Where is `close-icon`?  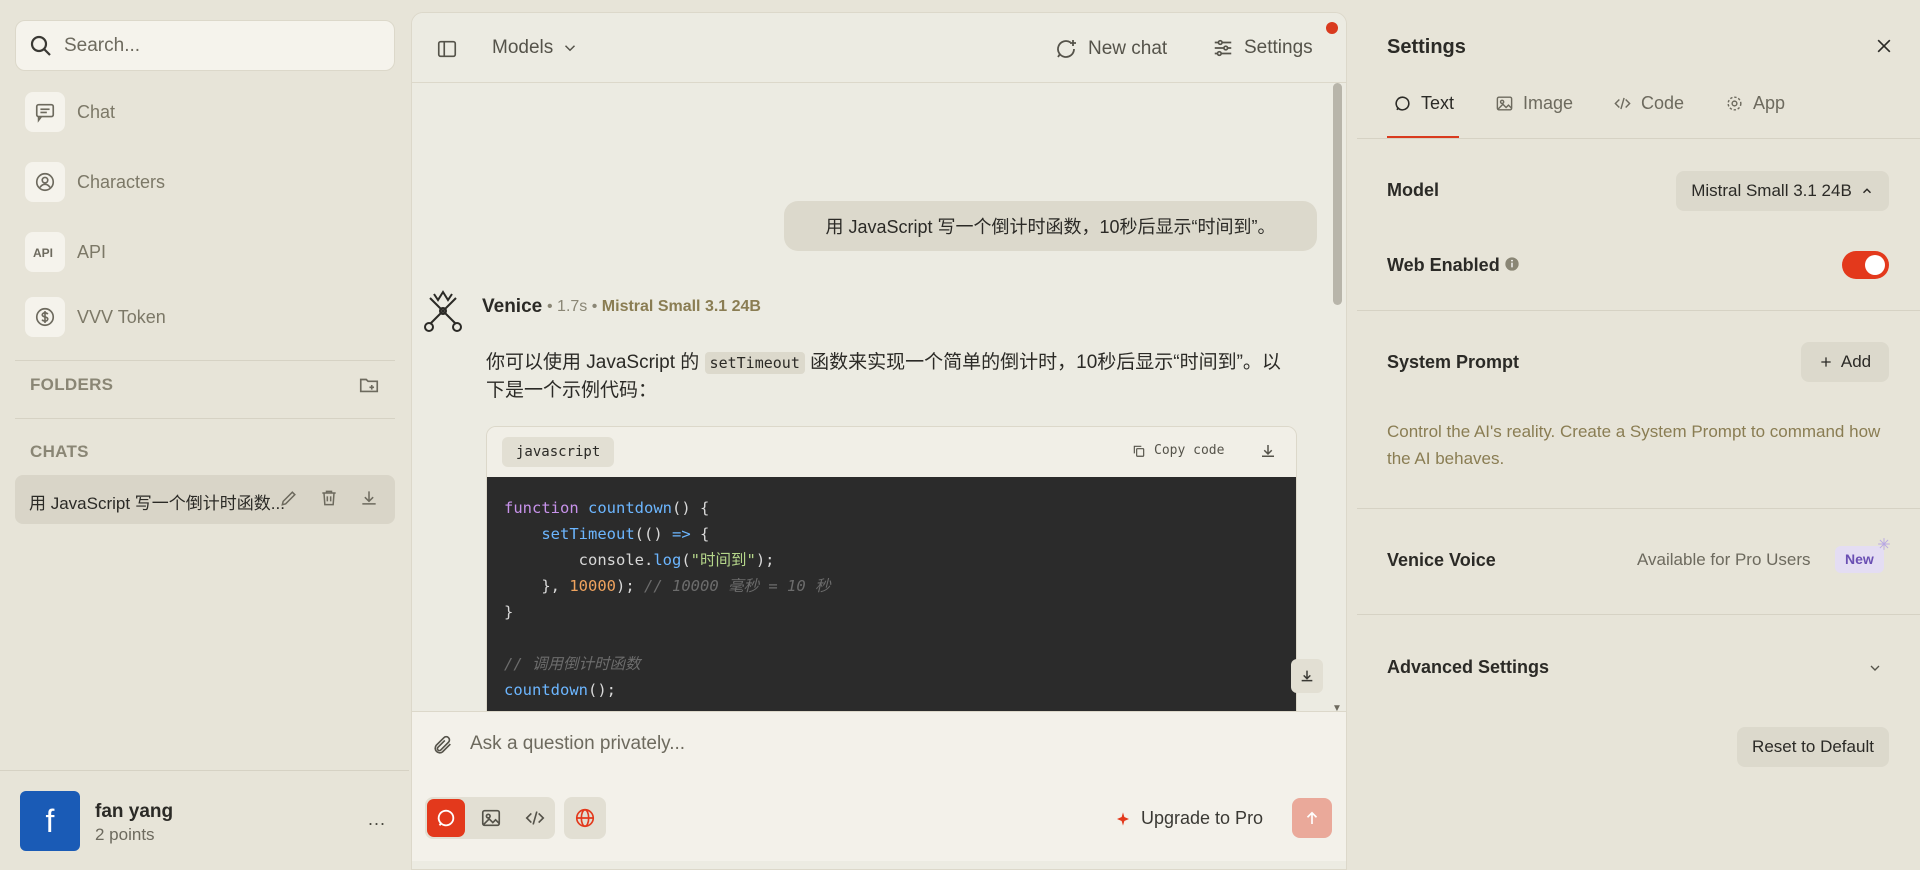 close-icon is located at coordinates (1884, 46).